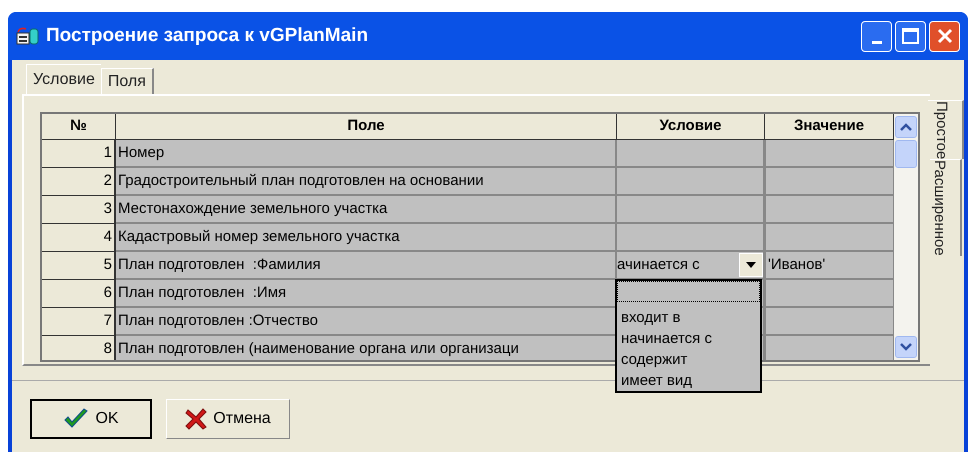 Image resolution: width=968 pixels, height=452 pixels. Describe the element at coordinates (79, 182) in the screenshot. I see `row-number: 2` at that location.